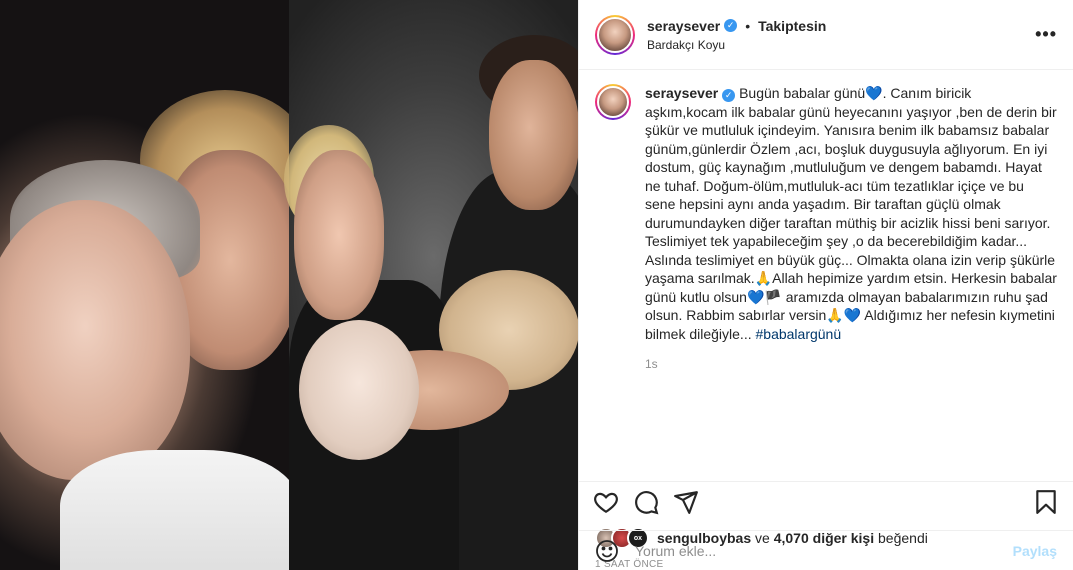  What do you see at coordinates (606, 502) in the screenshot?
I see `heart-icon` at bounding box center [606, 502].